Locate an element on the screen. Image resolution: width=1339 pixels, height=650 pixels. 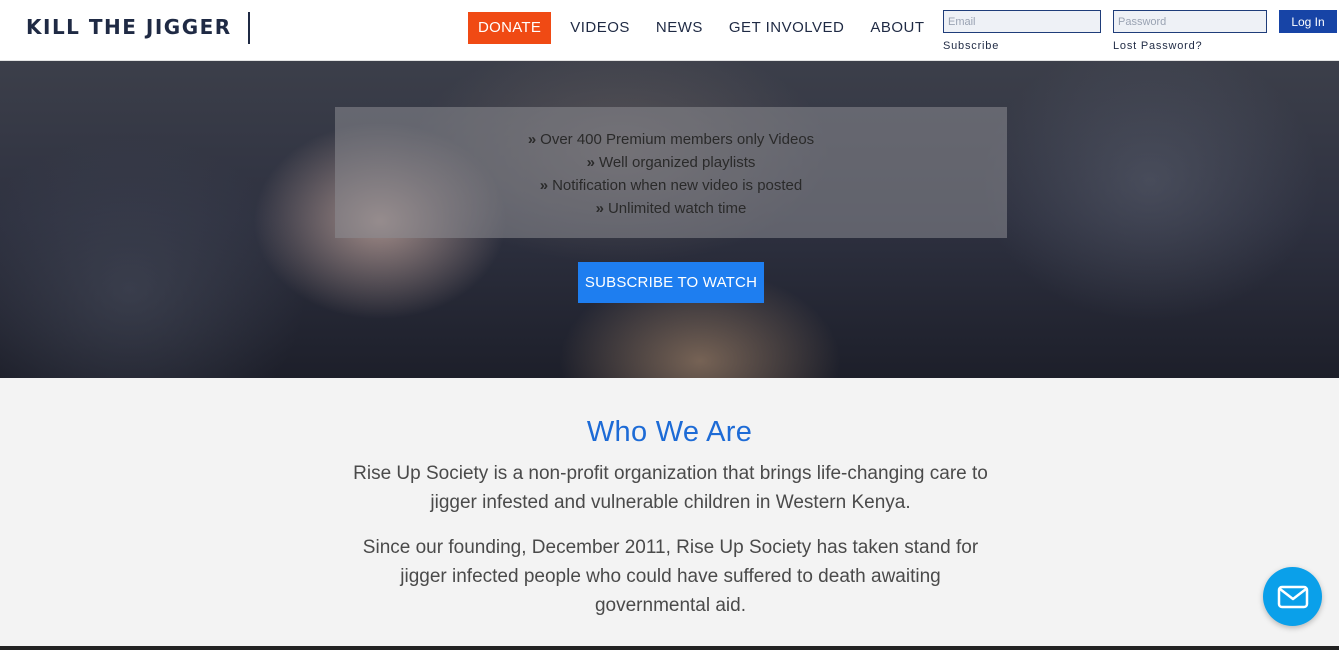
email-field is located at coordinates (1022, 21).